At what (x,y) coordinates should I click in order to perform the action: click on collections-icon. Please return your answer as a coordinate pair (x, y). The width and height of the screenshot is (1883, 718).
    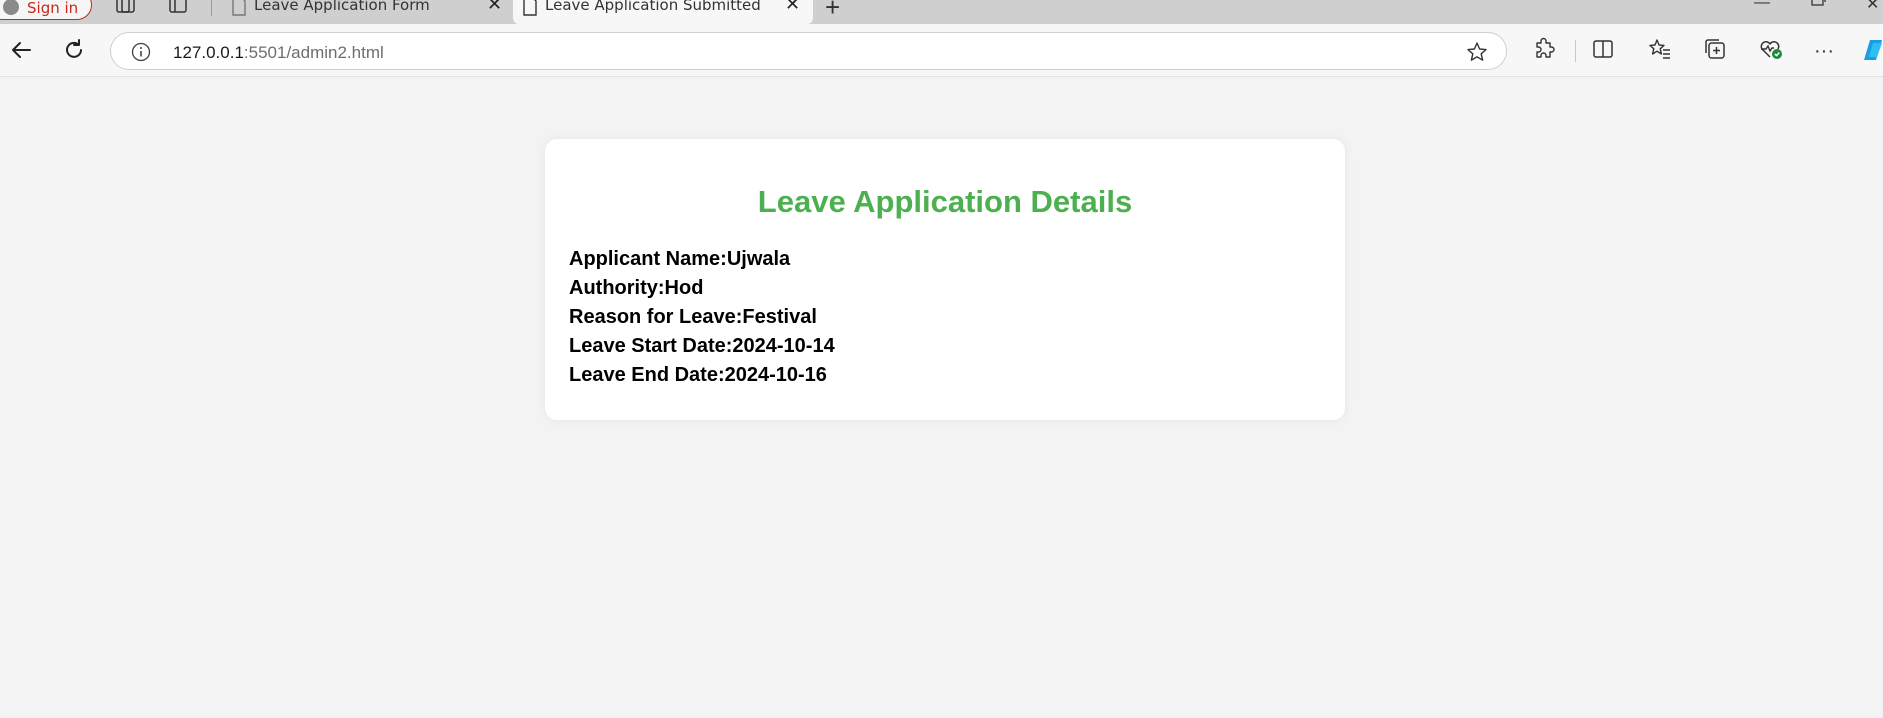
    Looking at the image, I should click on (1715, 51).